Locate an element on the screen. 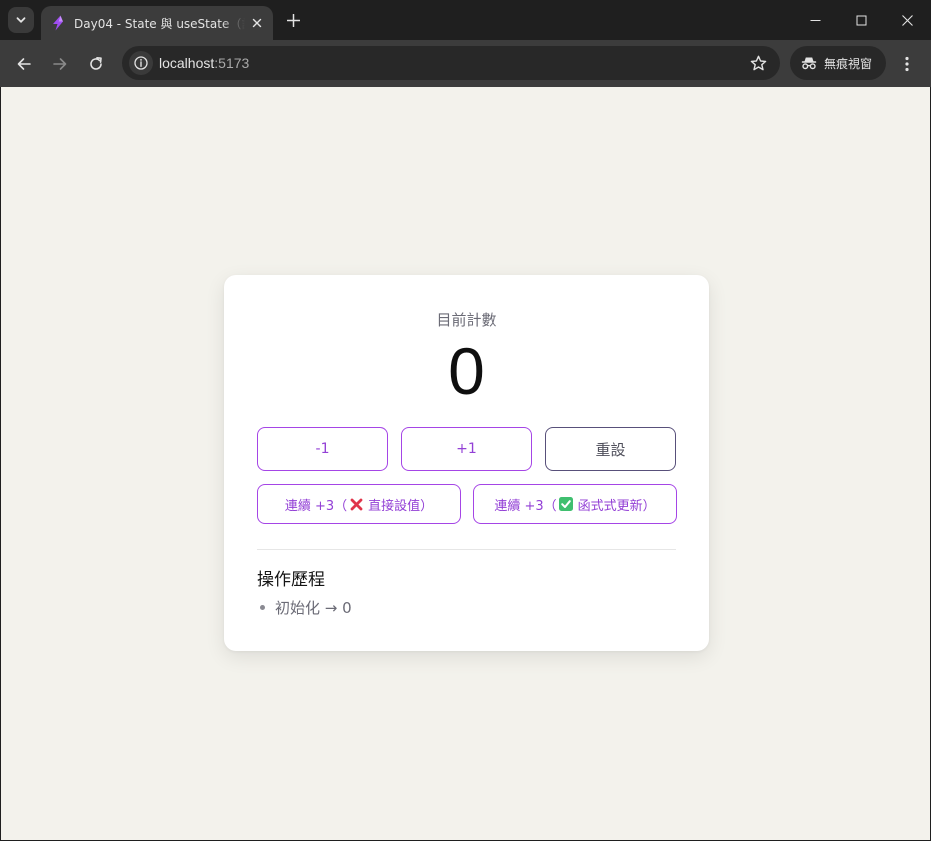 The height and width of the screenshot is (841, 931). arrow-right-icon is located at coordinates (60, 64).